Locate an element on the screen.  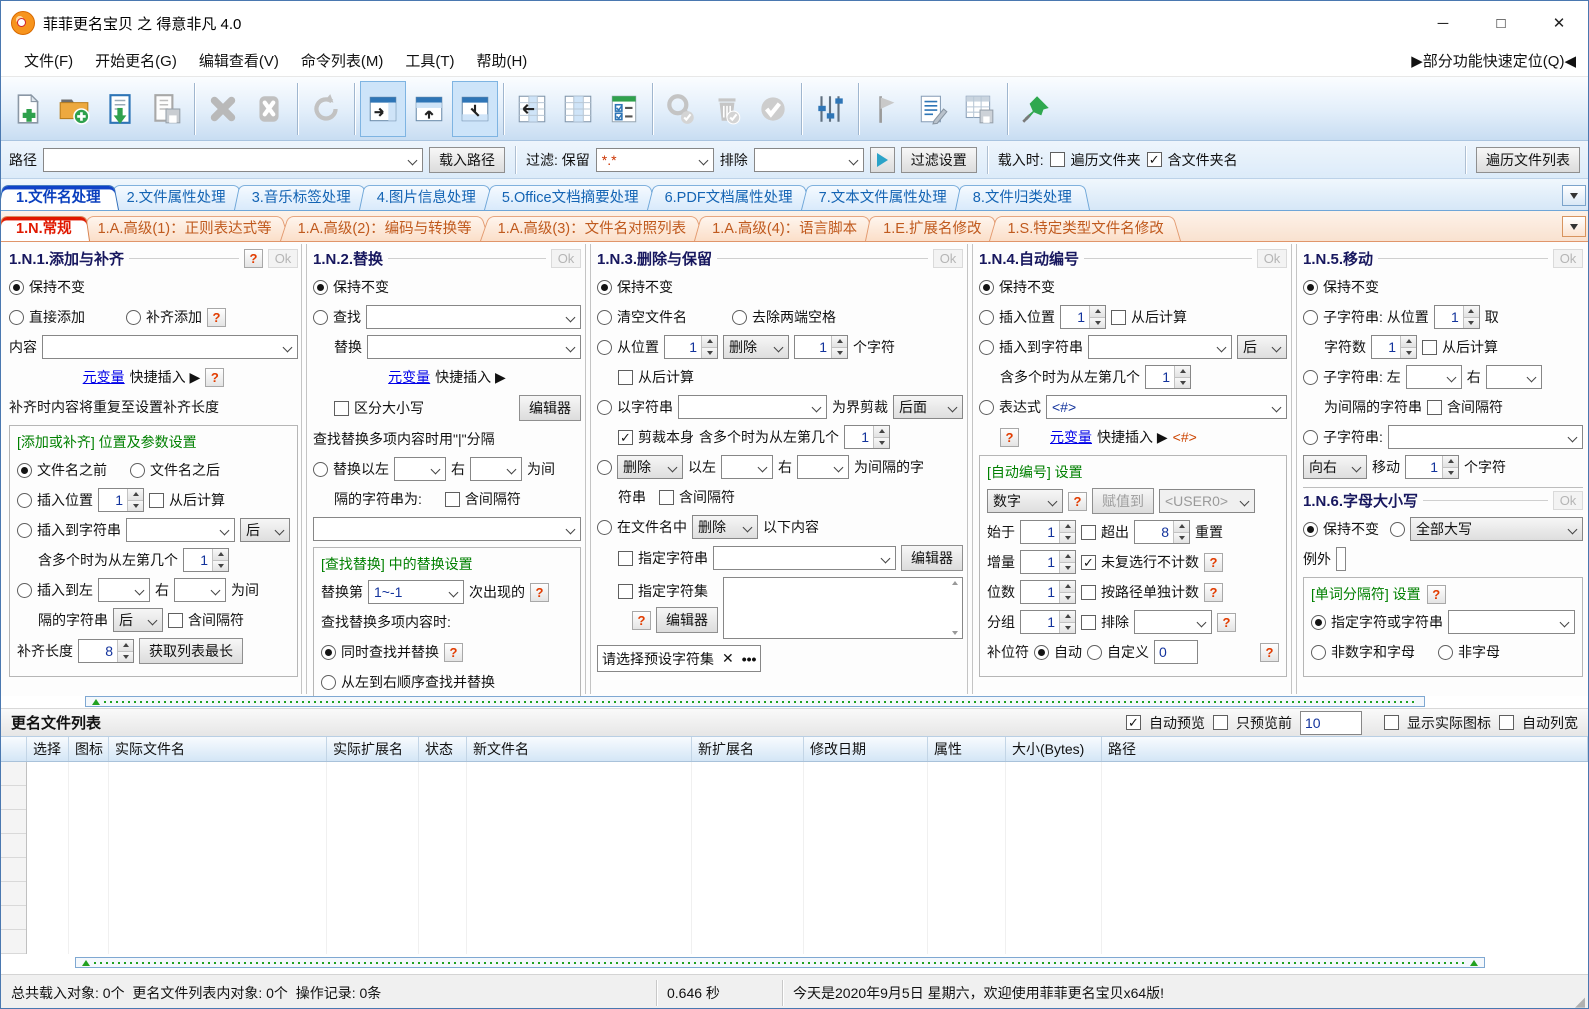
content-combo is located at coordinates (170, 347).